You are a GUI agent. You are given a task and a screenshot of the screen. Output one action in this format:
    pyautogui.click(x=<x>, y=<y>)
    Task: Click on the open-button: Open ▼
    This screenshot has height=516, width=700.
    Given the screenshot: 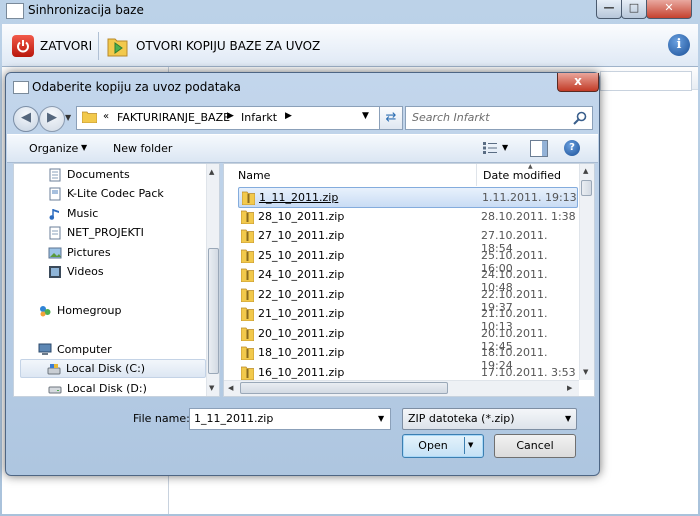 What is the action you would take?
    pyautogui.click(x=443, y=446)
    